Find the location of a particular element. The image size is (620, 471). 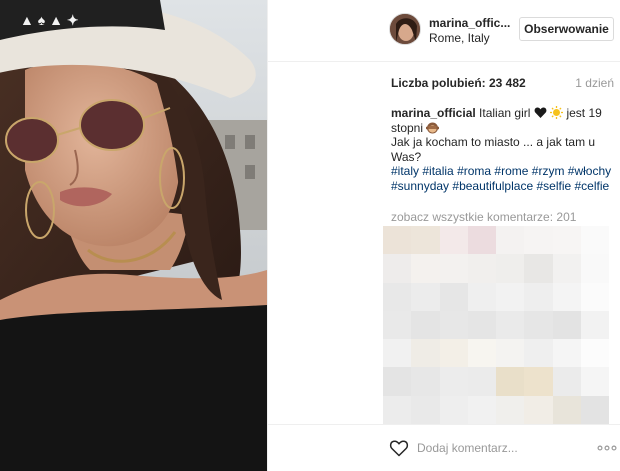

sun-emoji is located at coordinates (557, 112).